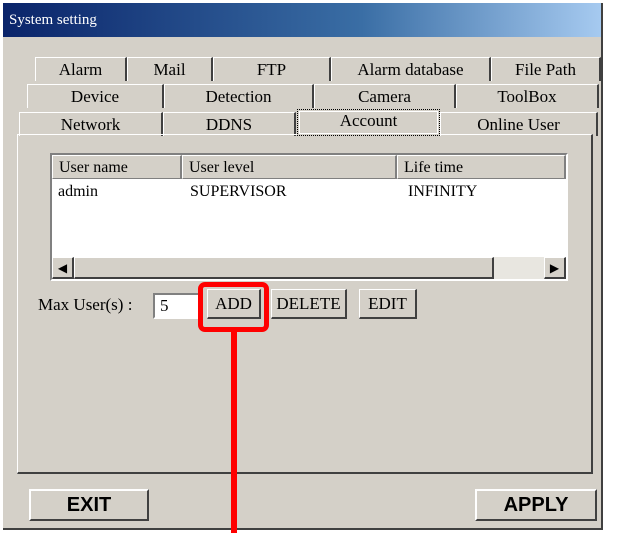 The image size is (621, 533). Describe the element at coordinates (519, 124) in the screenshot. I see `tab-online-user: Online User` at that location.